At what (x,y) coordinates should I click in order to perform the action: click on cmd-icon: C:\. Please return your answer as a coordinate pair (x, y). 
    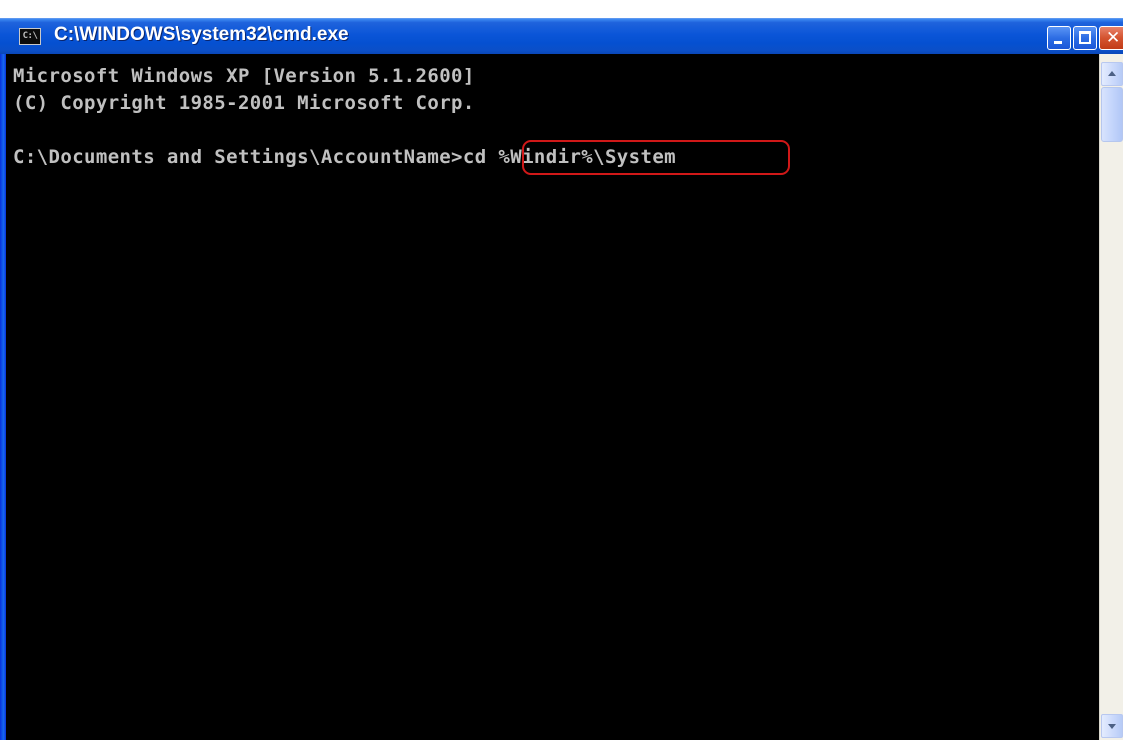
    Looking at the image, I should click on (30, 36).